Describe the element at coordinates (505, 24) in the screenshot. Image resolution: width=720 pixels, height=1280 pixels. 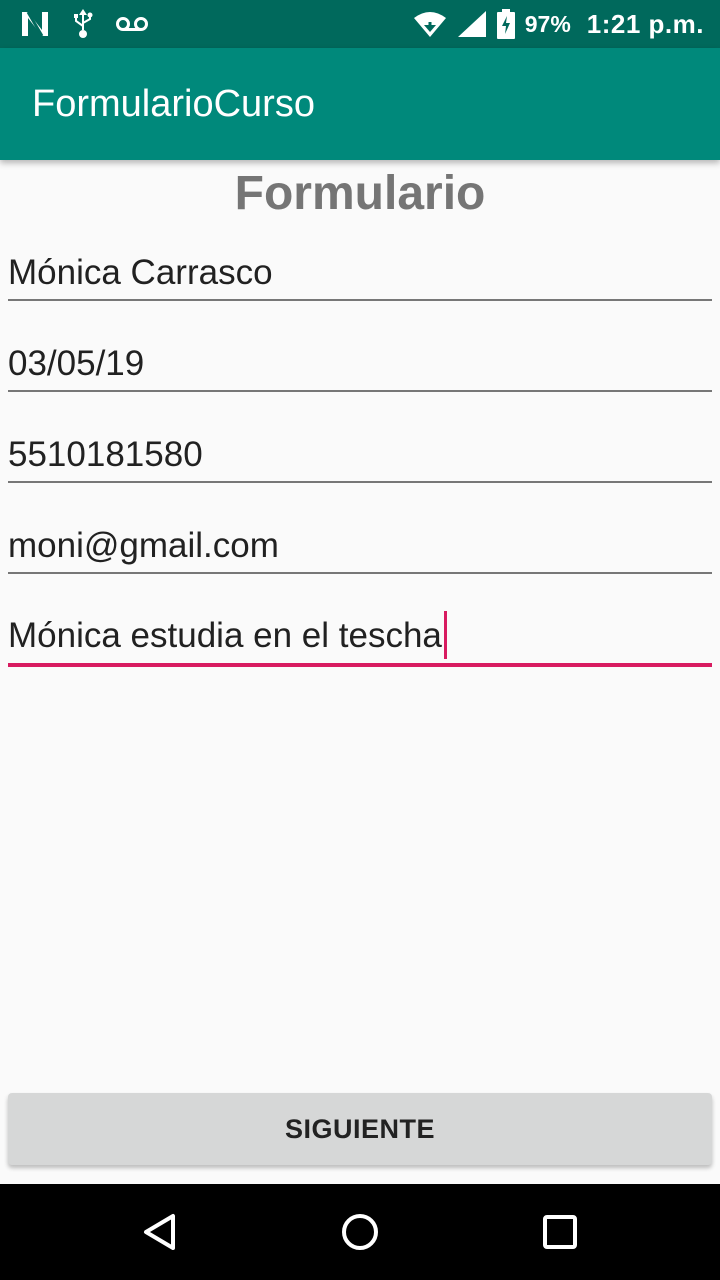
I see `battery-charging-icon` at that location.